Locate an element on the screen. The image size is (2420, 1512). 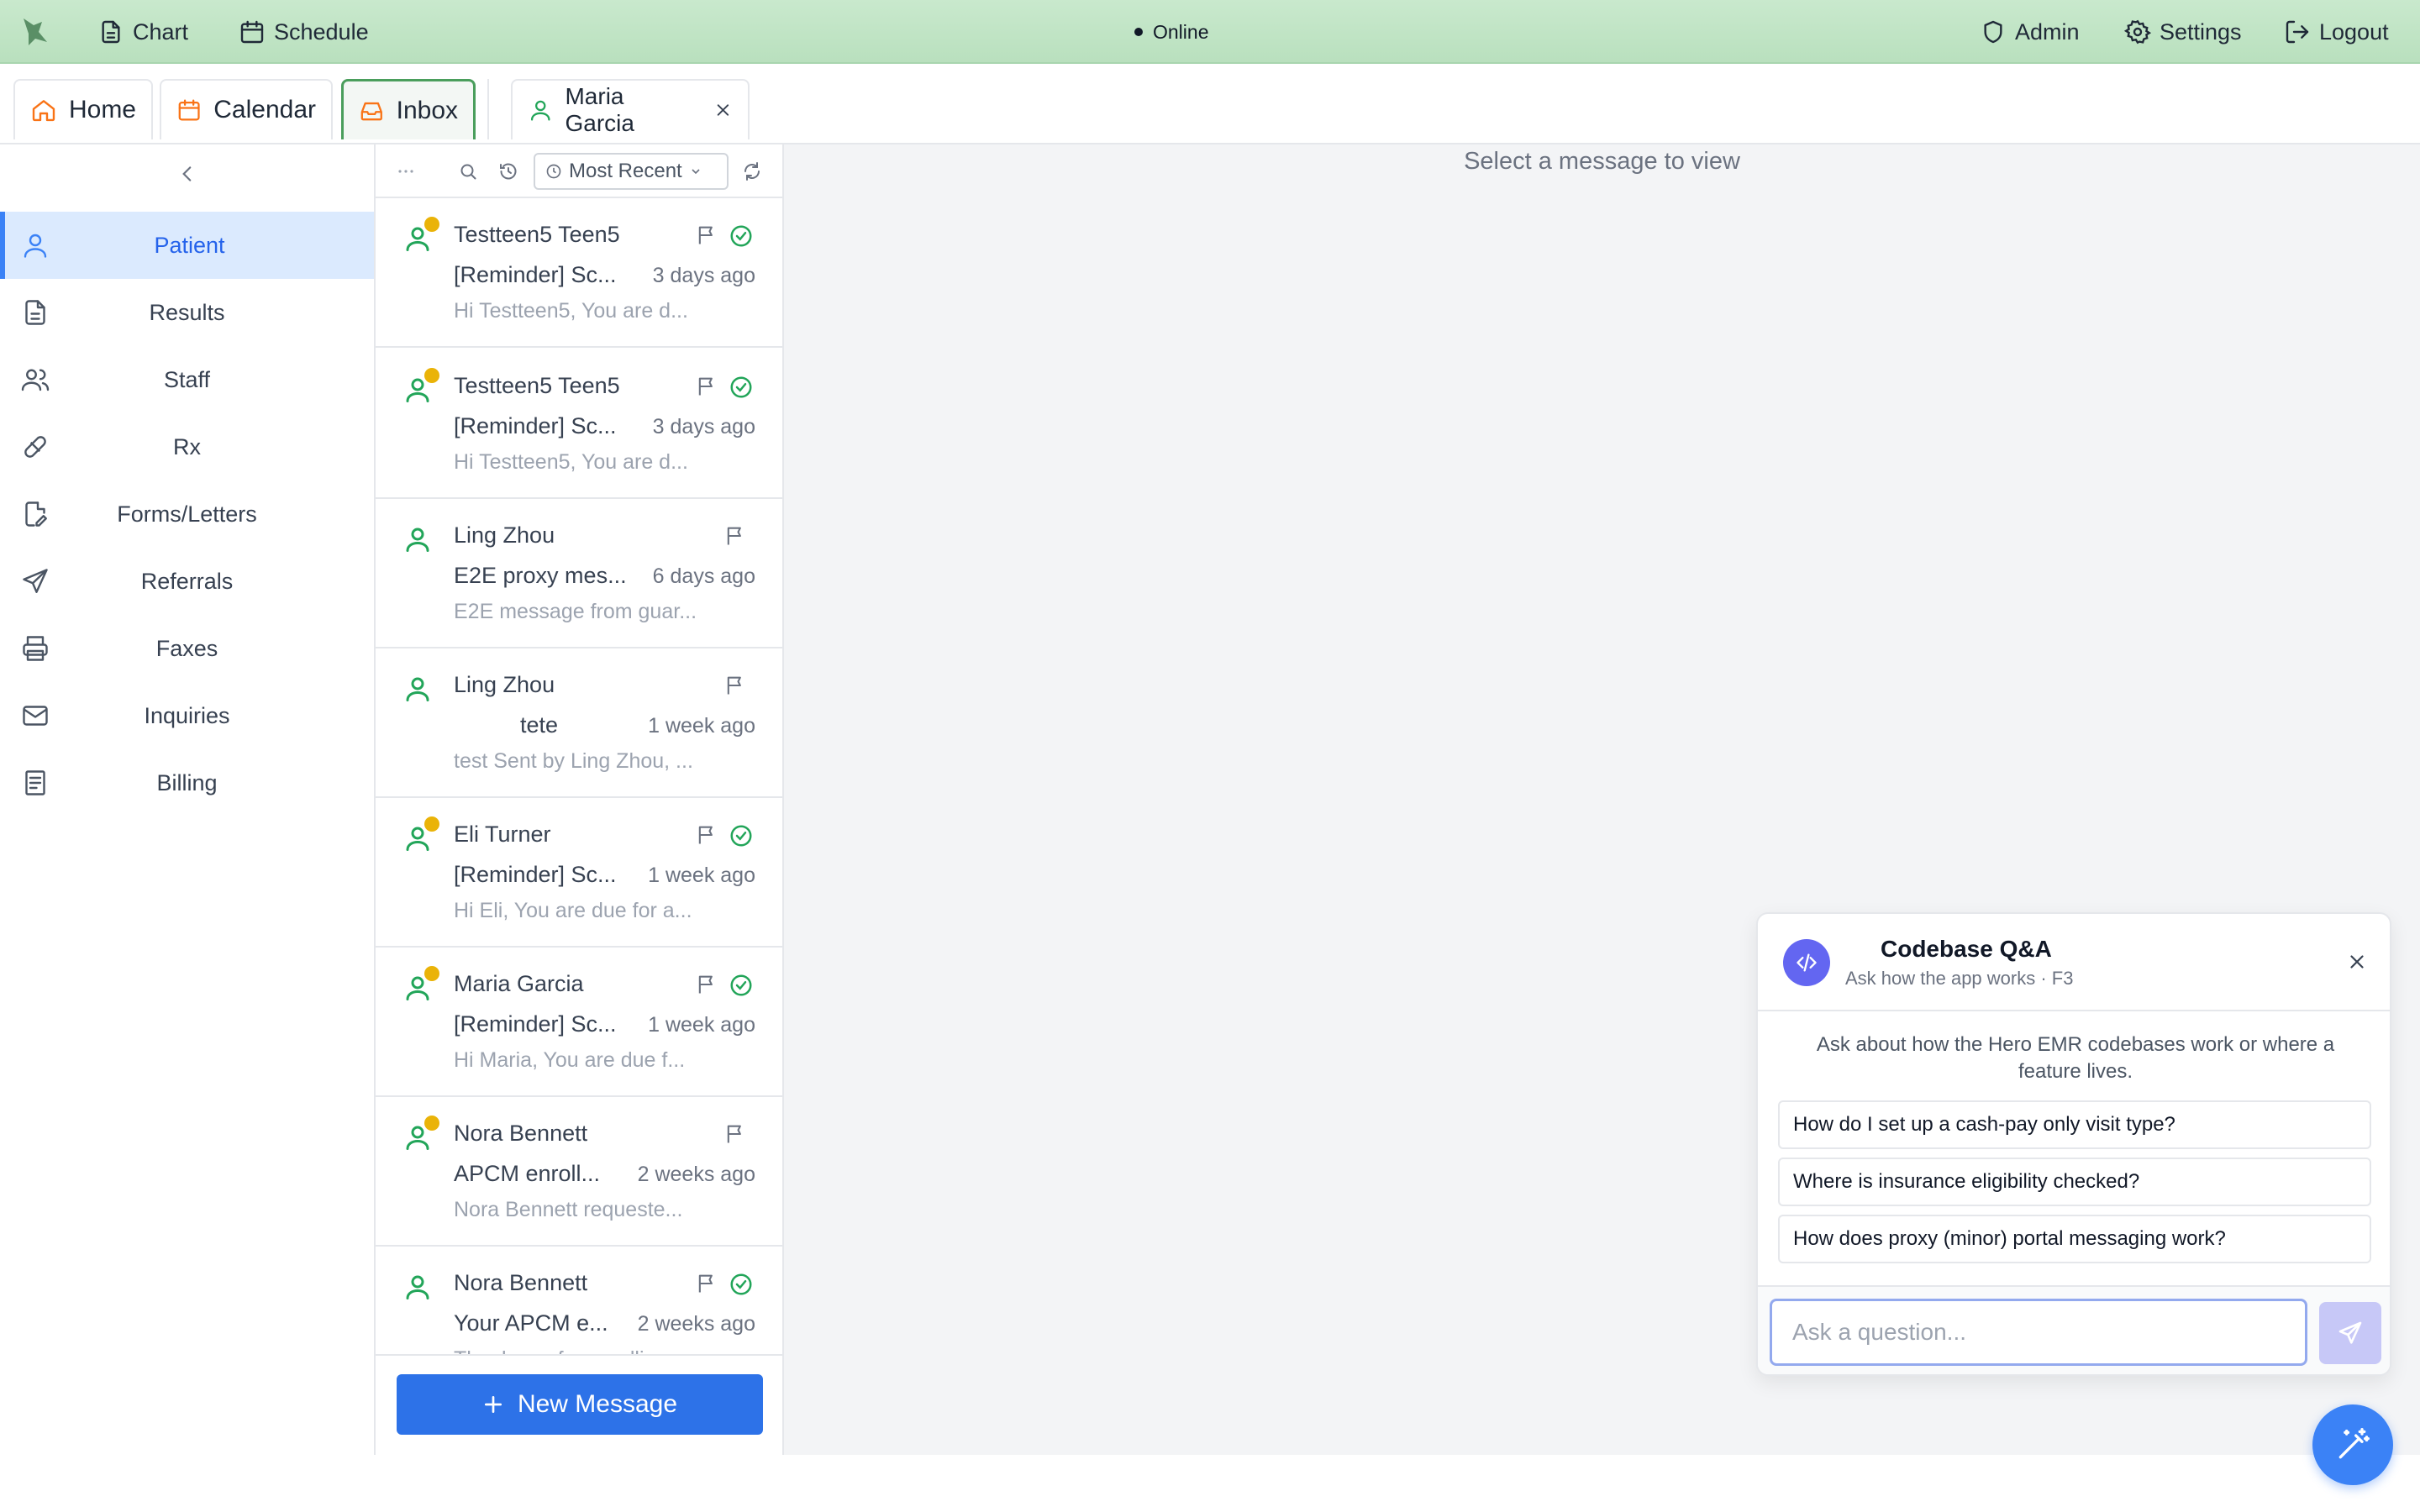
qa-input-bar is located at coordinates (2074, 1329).